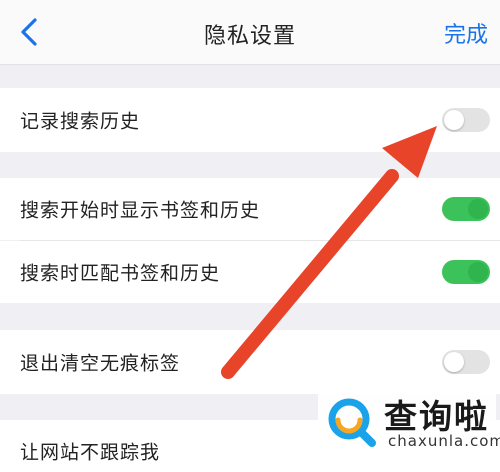 This screenshot has width=500, height=472. I want to click on watermark: 查询啦 chaxunla.com, so click(409, 420).